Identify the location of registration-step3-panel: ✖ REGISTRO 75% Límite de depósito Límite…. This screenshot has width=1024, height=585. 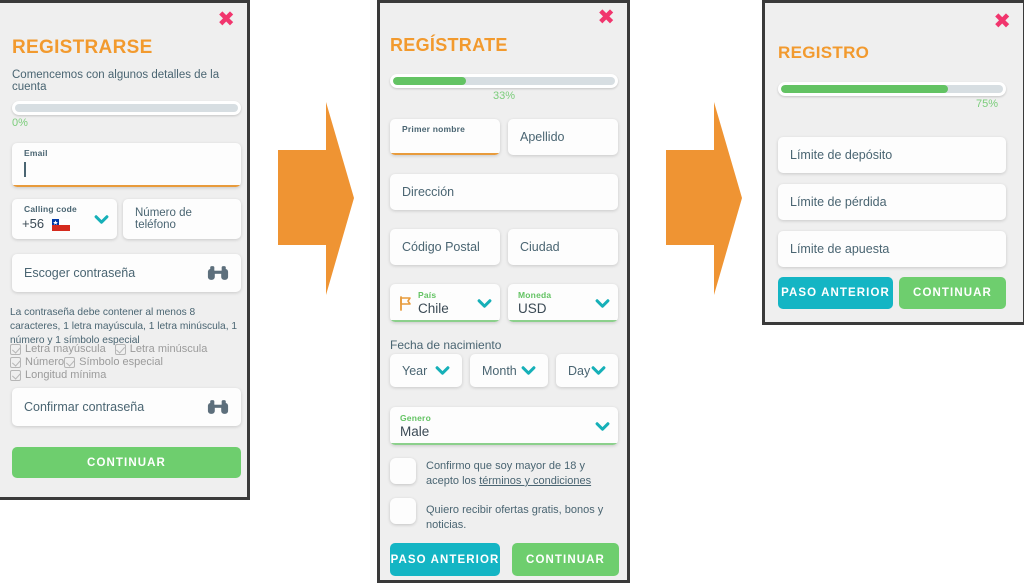
(893, 162).